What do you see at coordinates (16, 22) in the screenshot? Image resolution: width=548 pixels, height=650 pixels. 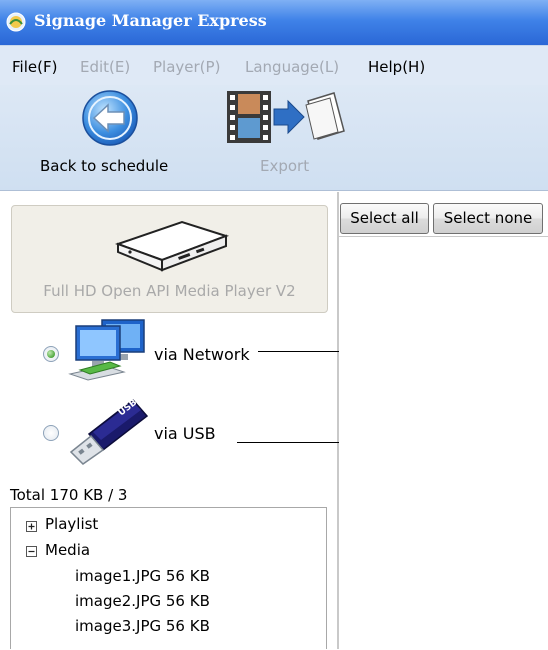 I see `app-icon` at bounding box center [16, 22].